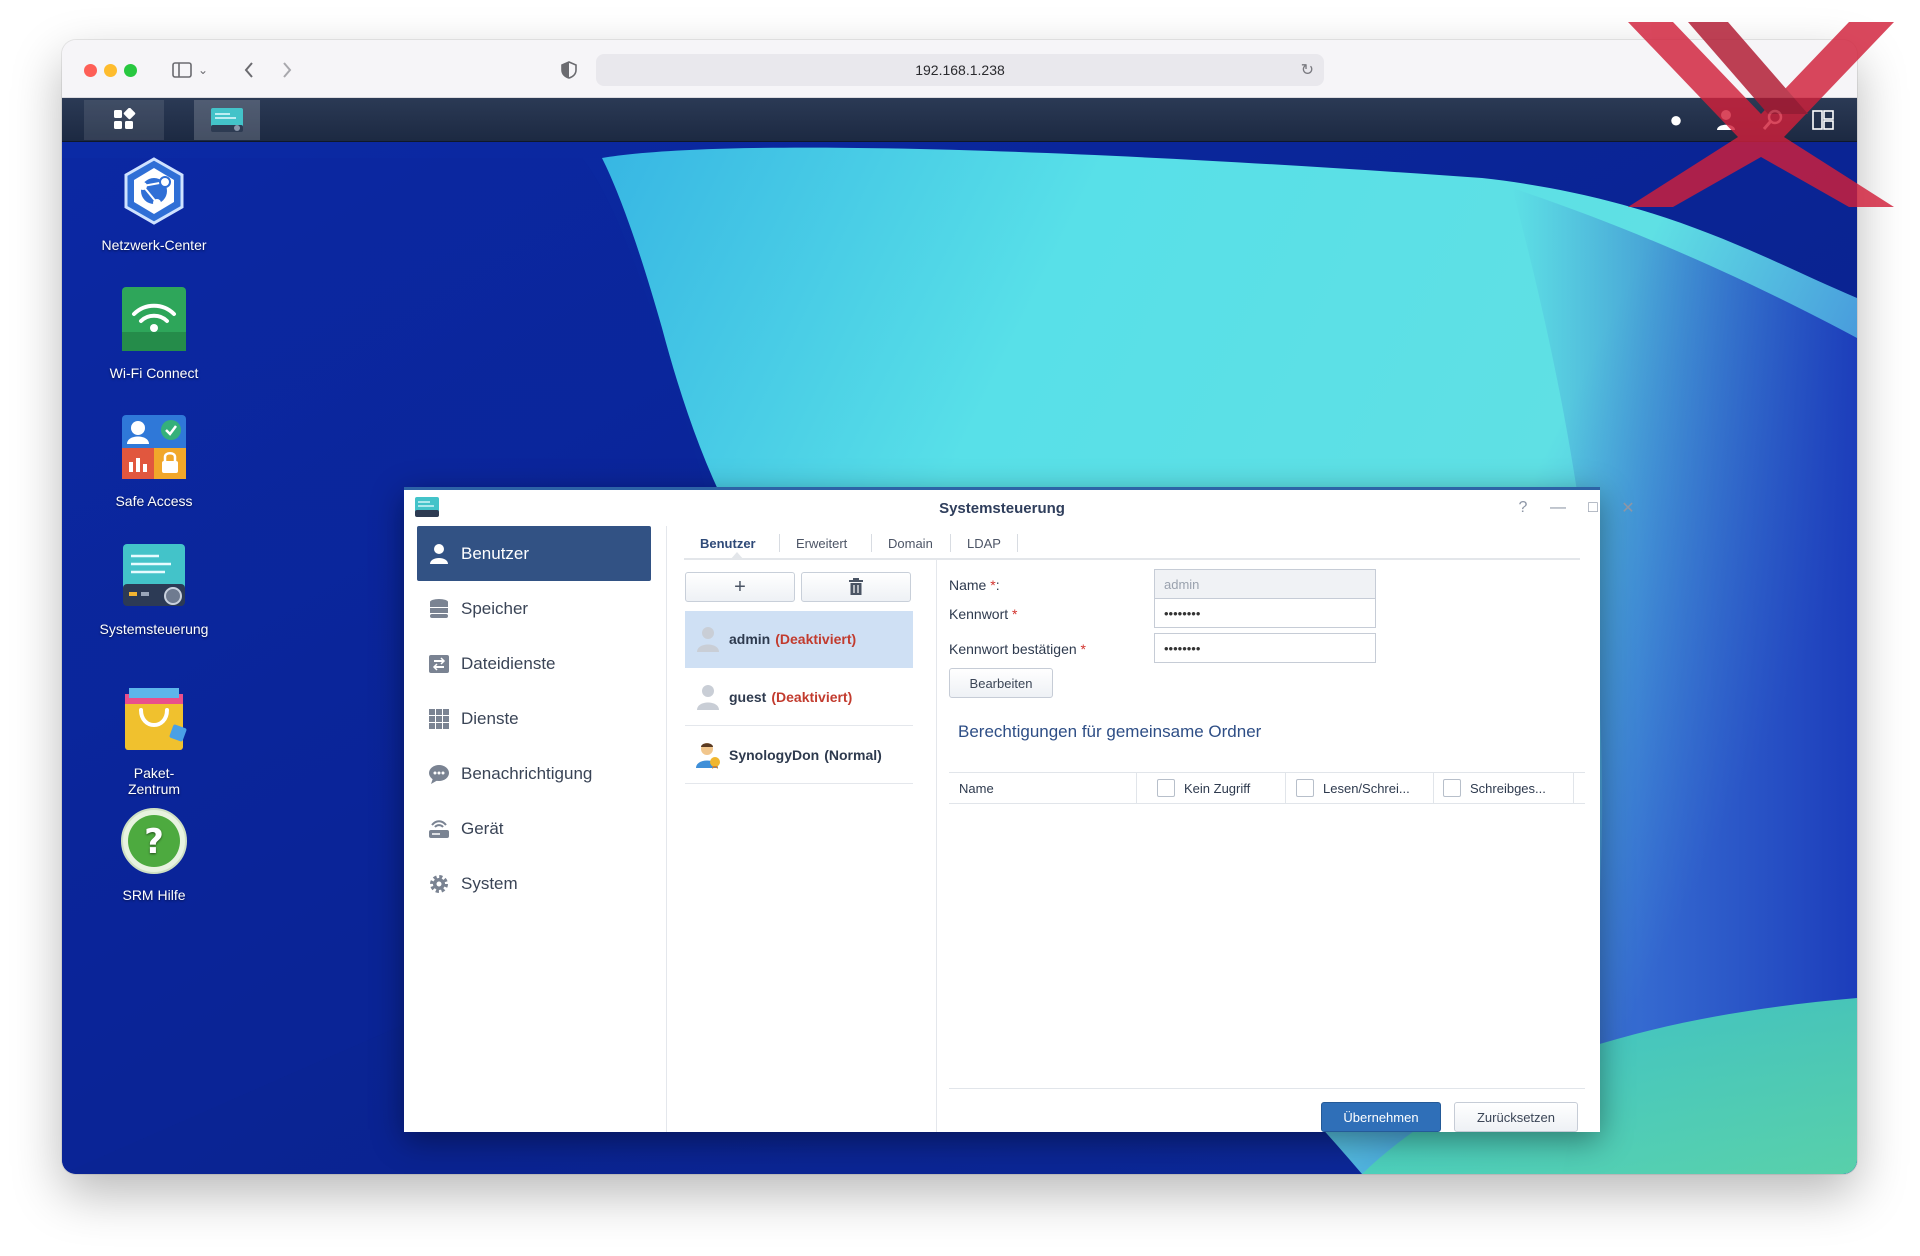 The width and height of the screenshot is (1920, 1256). I want to click on user-name: admin, so click(750, 639).